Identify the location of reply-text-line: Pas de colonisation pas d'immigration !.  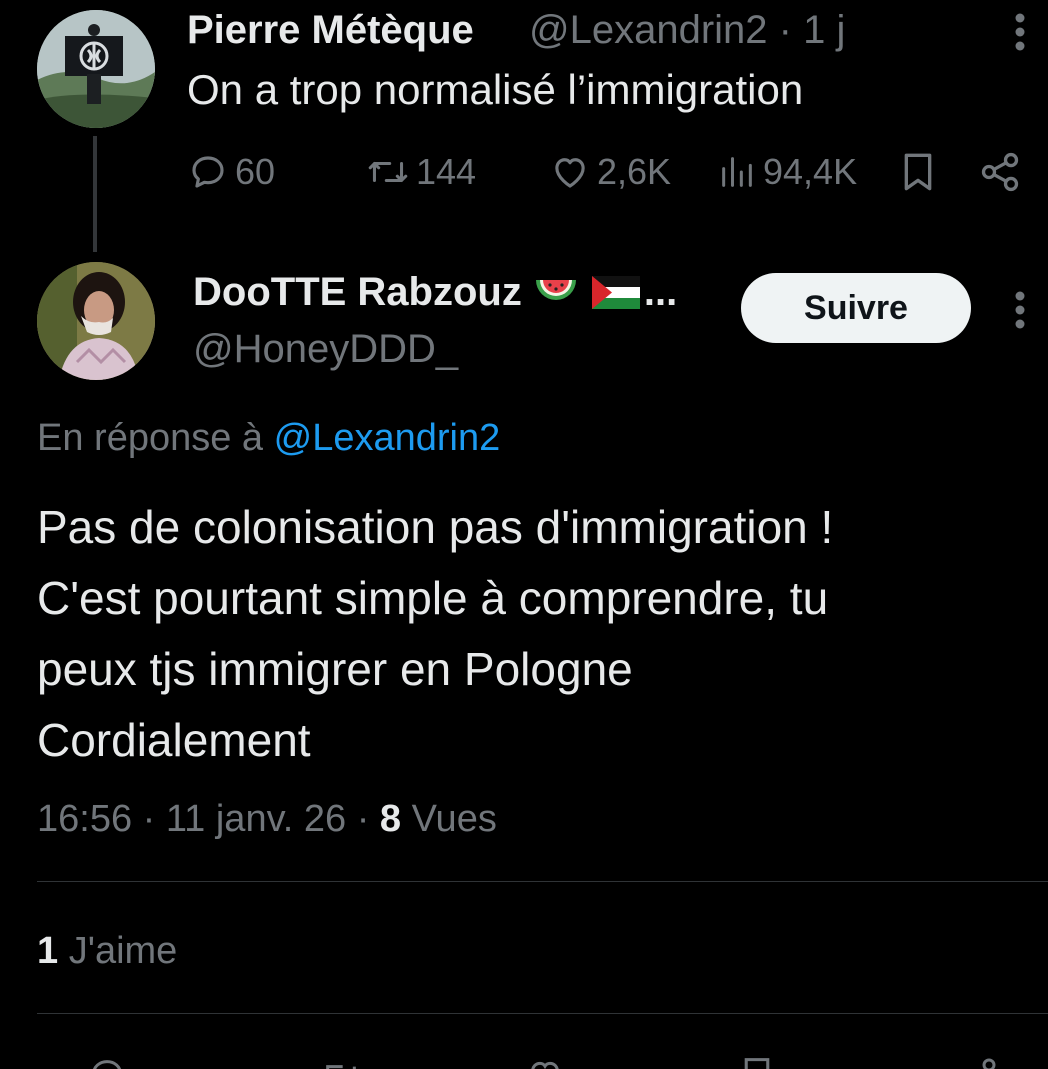
(435, 527).